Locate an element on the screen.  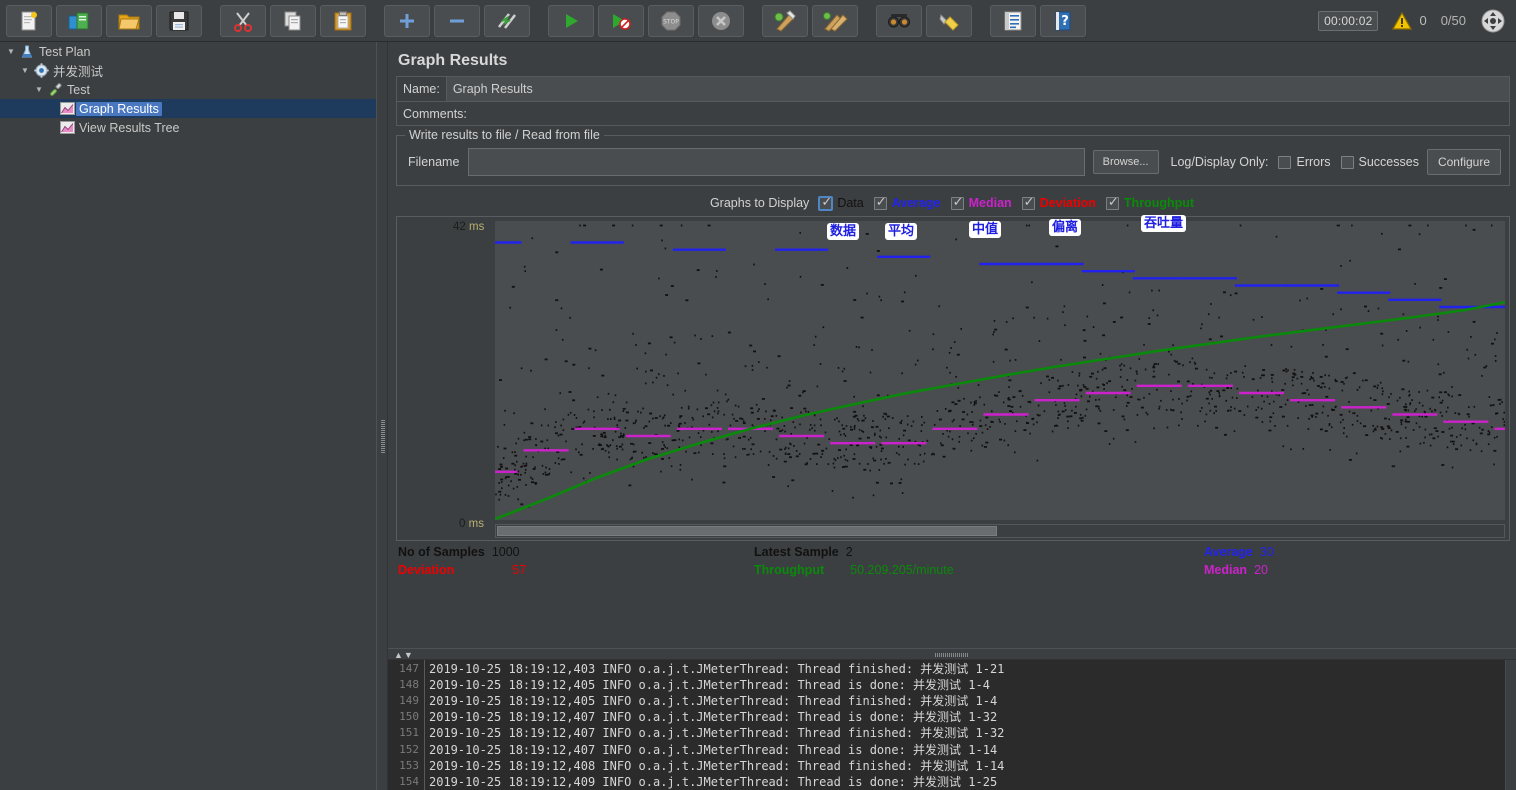
reset-search-icon is located at coordinates (949, 20).